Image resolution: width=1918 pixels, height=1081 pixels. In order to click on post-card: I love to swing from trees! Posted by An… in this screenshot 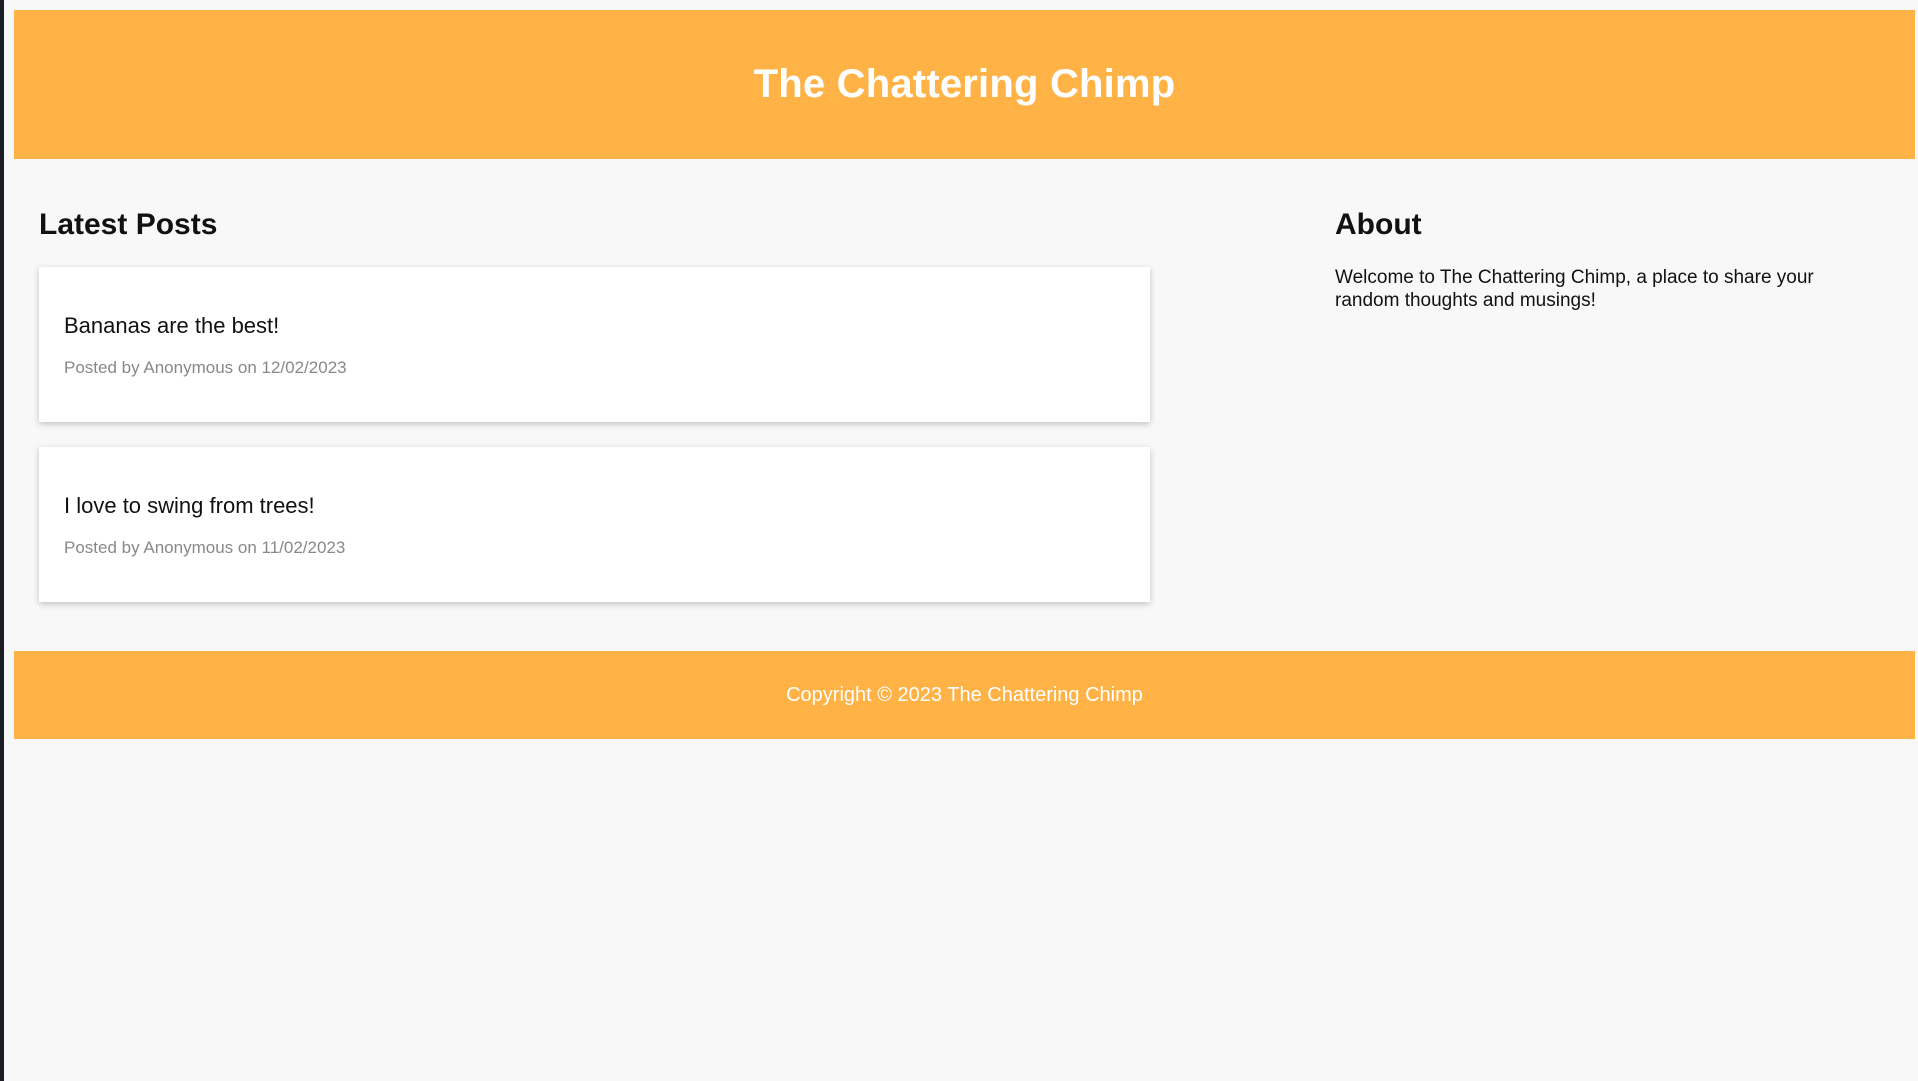, I will do `click(594, 524)`.